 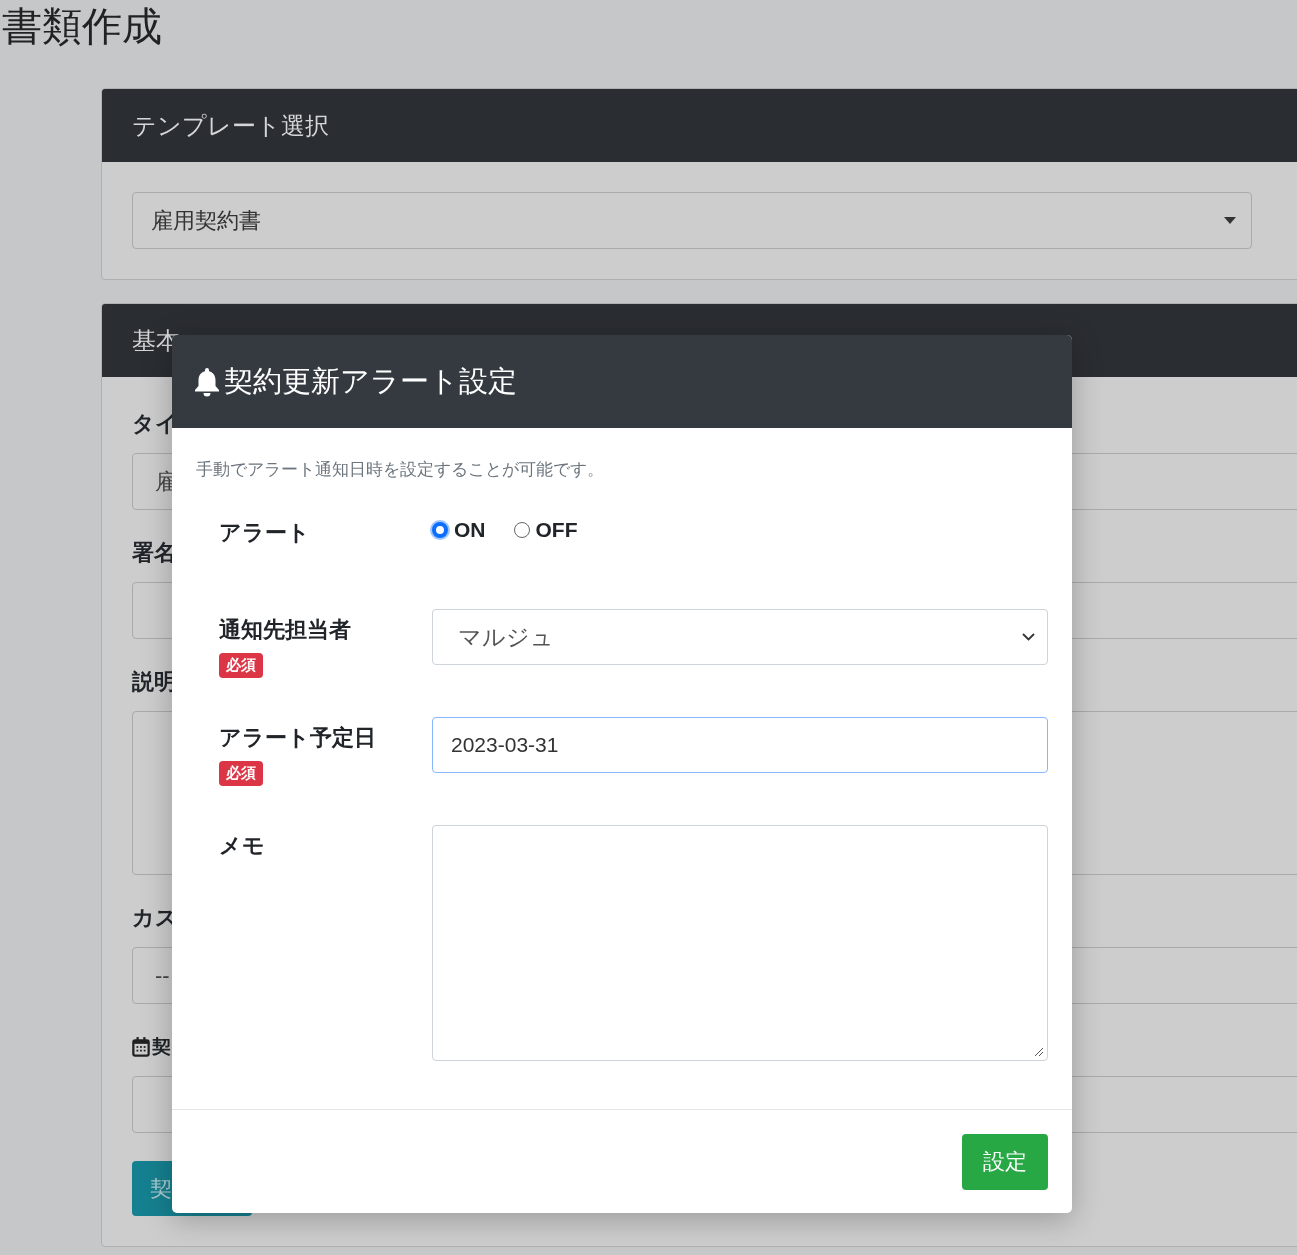 What do you see at coordinates (692, 220) in the screenshot?
I see `template-select: 雇用契約書` at bounding box center [692, 220].